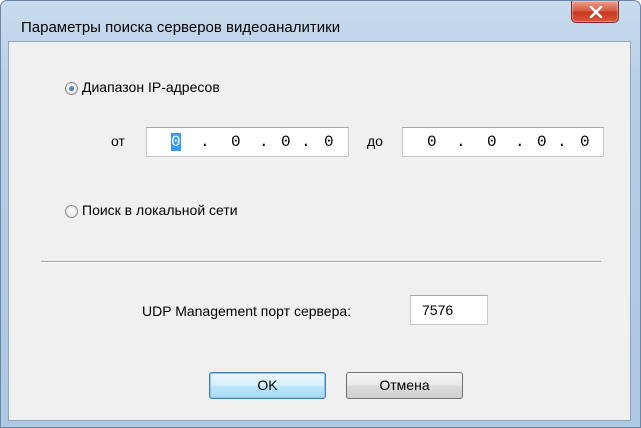 The height and width of the screenshot is (428, 641). What do you see at coordinates (503, 142) in the screenshot?
I see `to-ip-input: 0 . 0 . 0 . 0` at bounding box center [503, 142].